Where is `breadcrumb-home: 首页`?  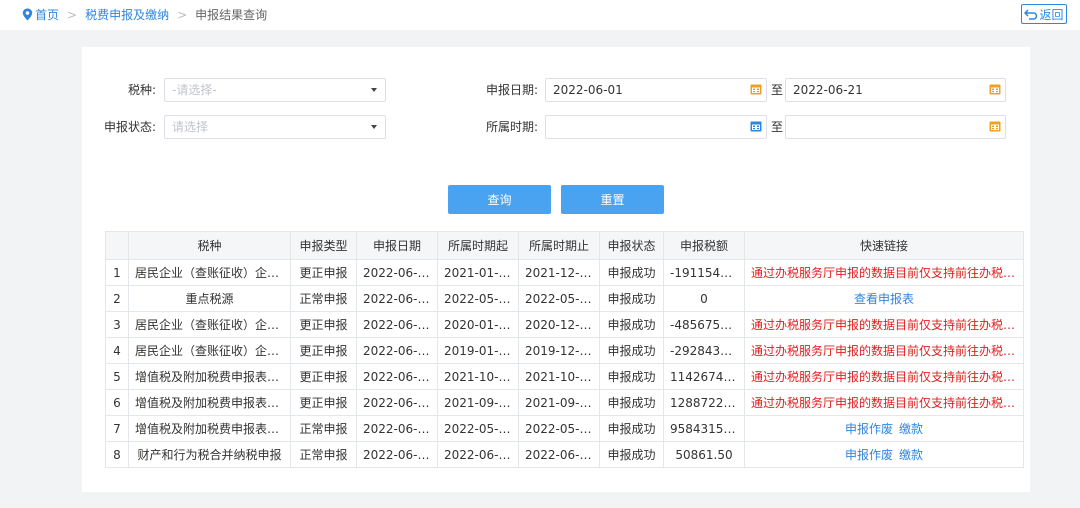
breadcrumb-home: 首页 is located at coordinates (47, 14).